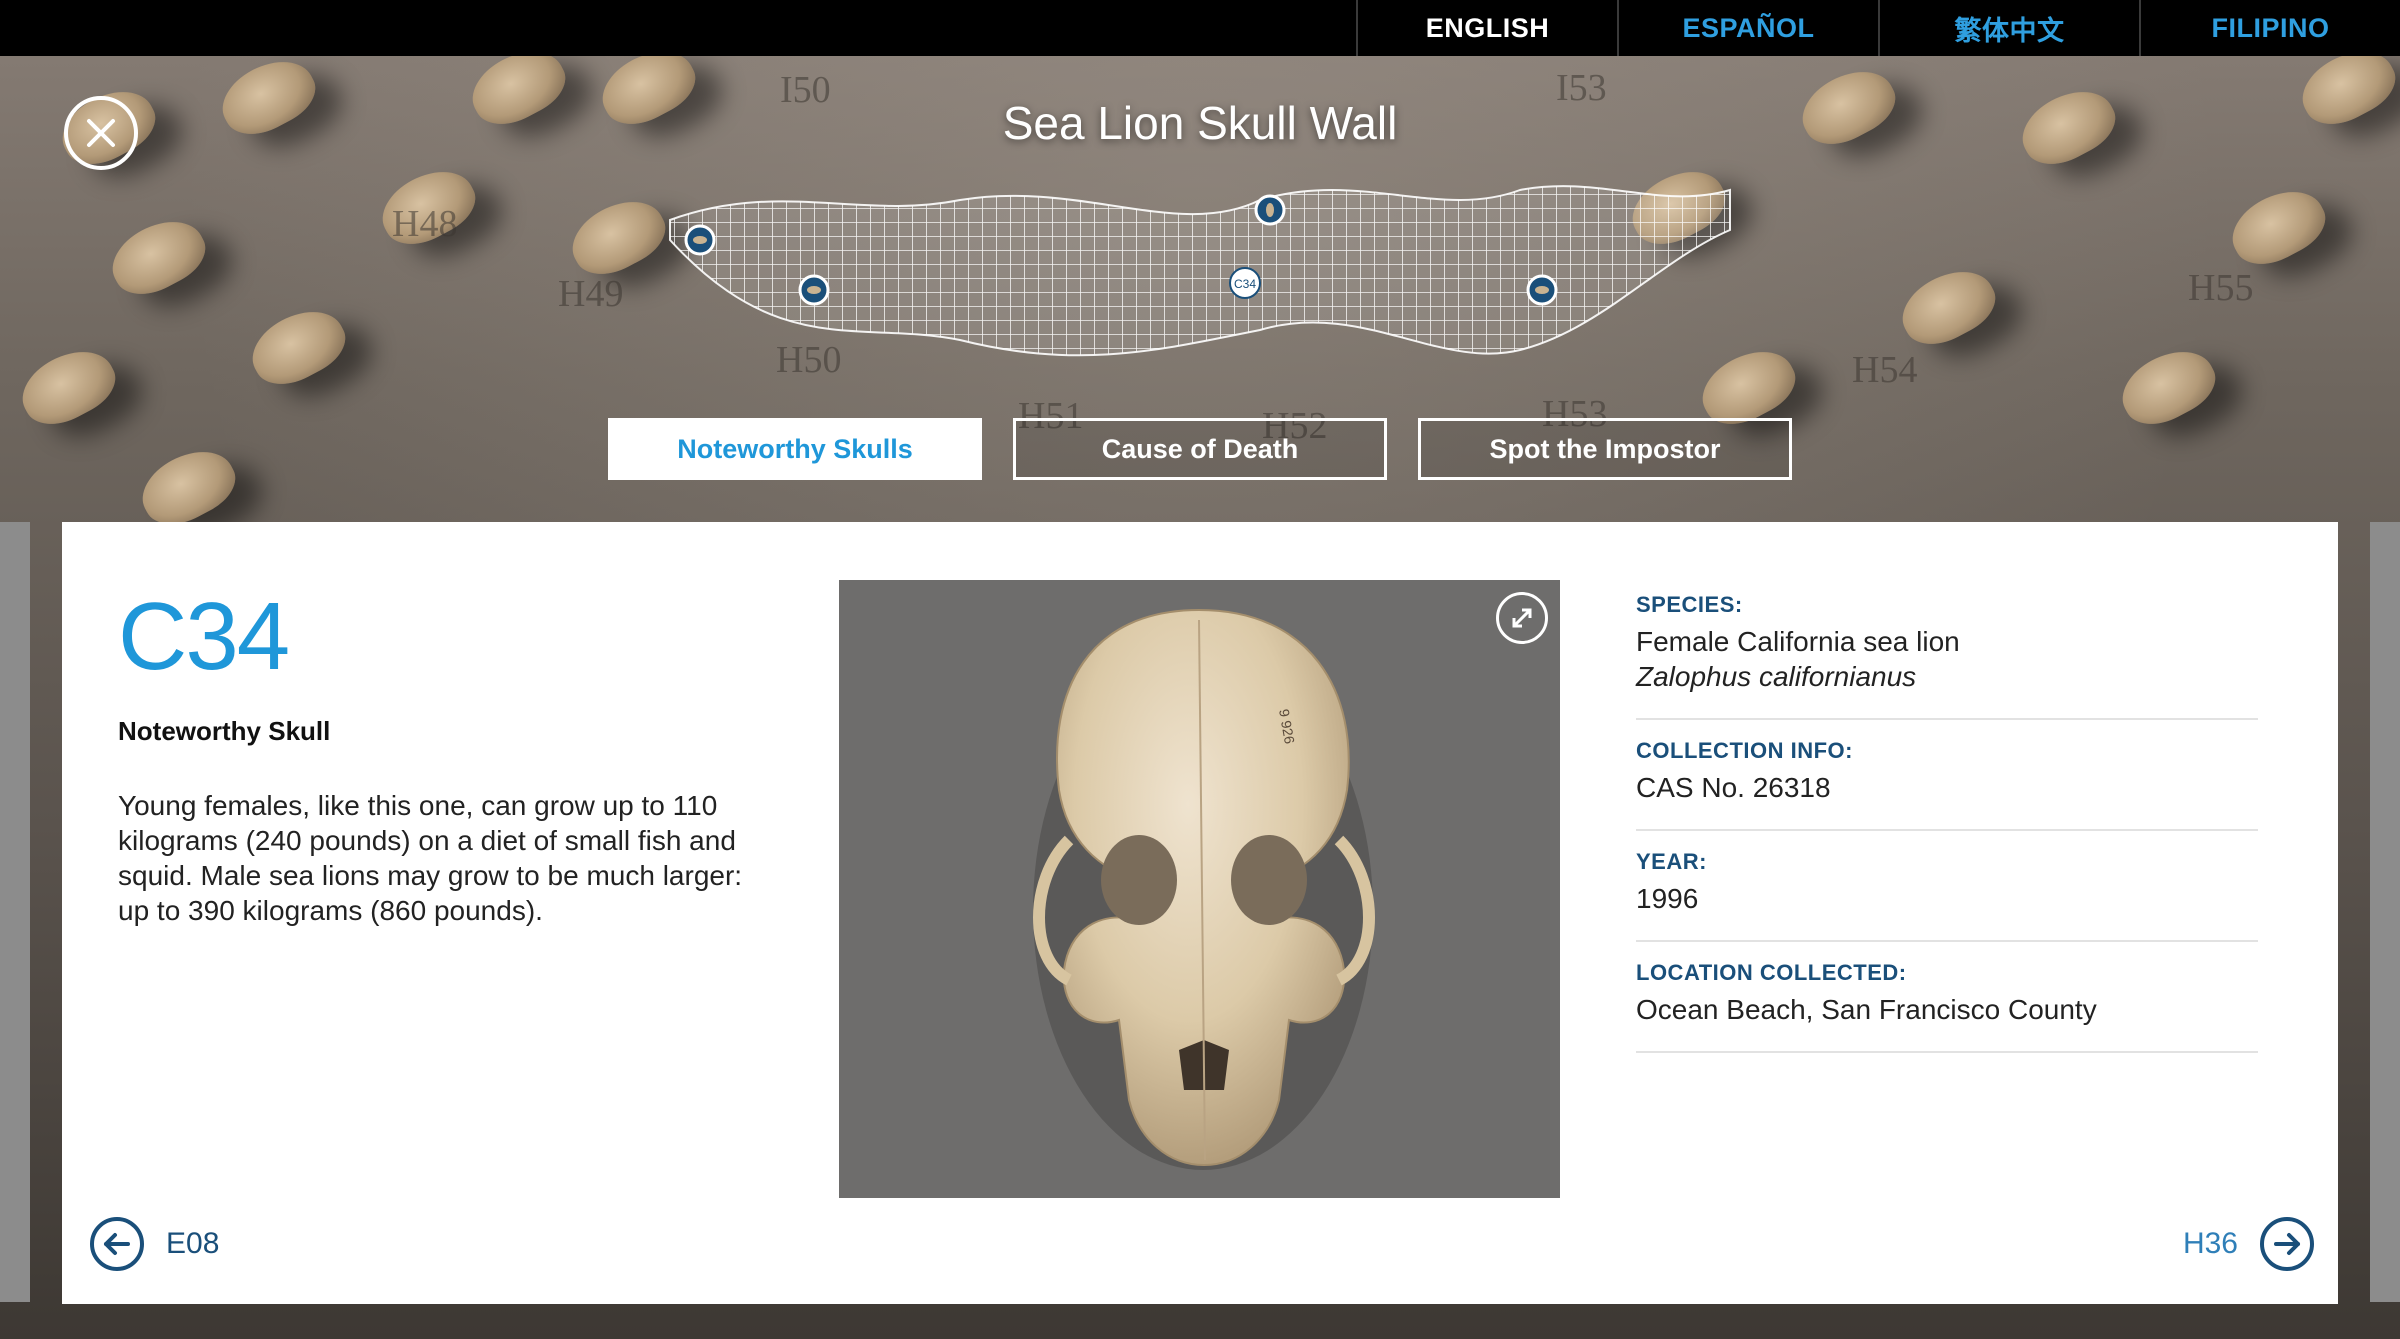  I want to click on wall-tag: H49, so click(591, 294).